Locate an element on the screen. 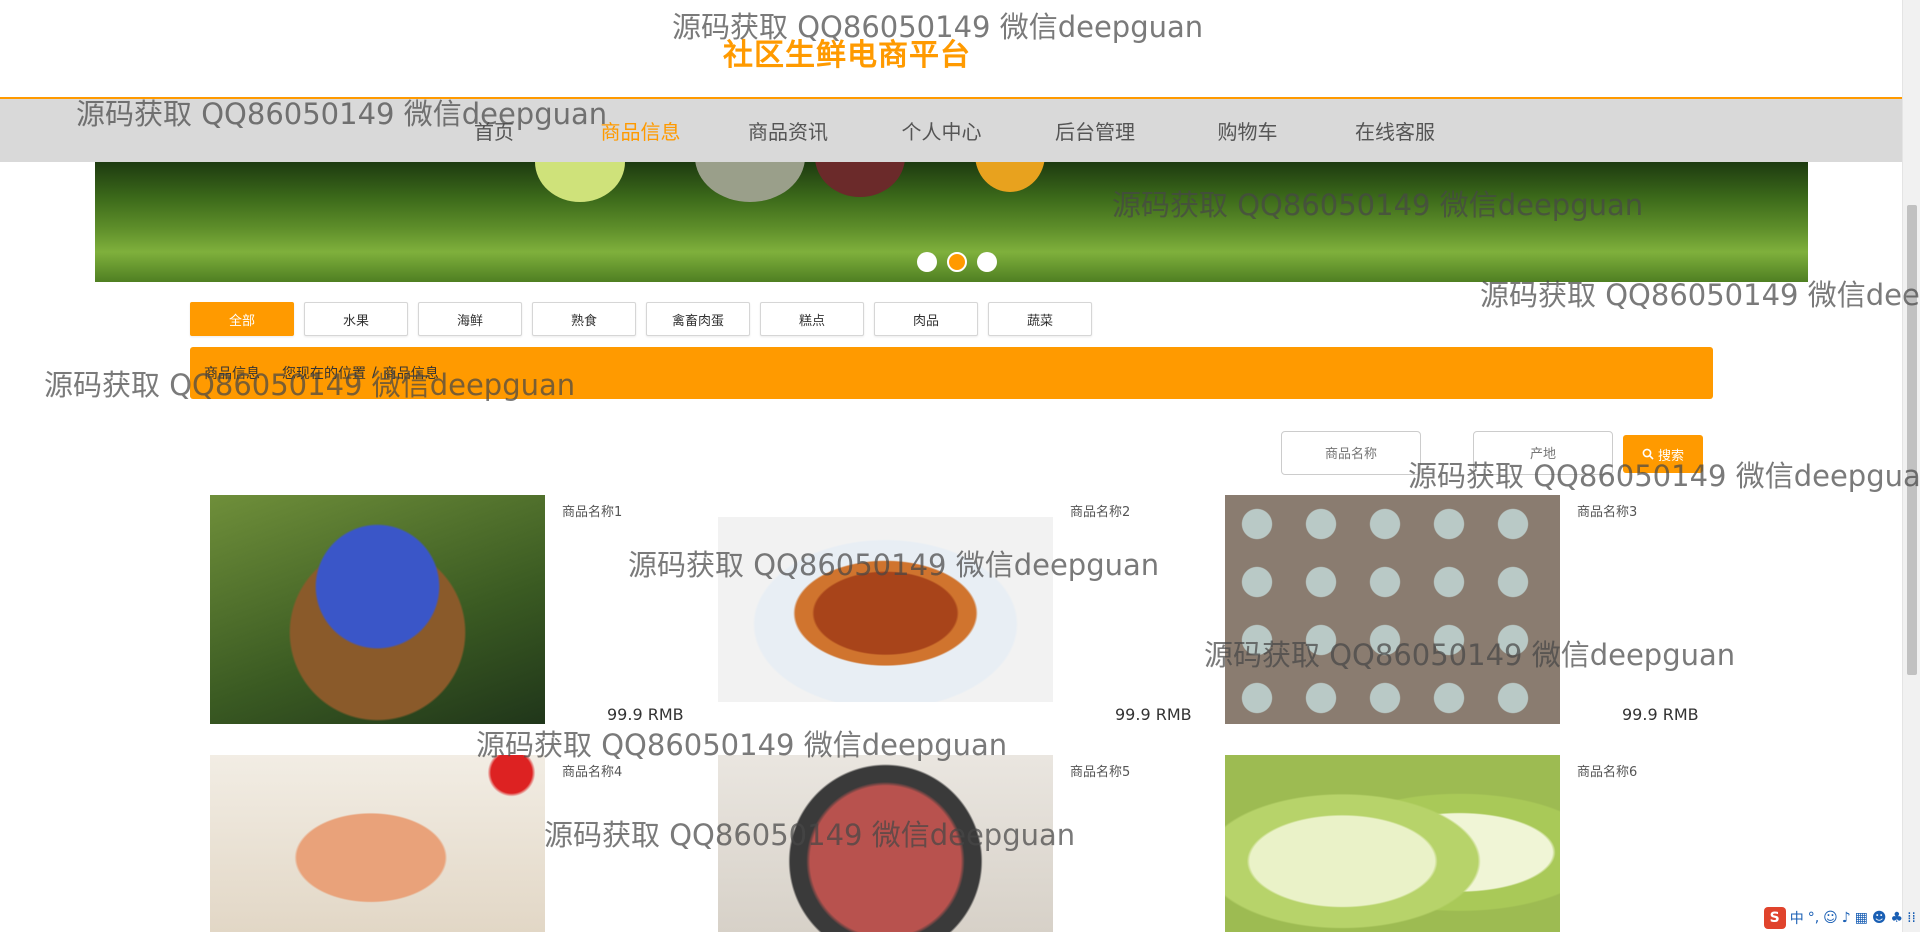  banner-mango is located at coordinates (1010, 177).